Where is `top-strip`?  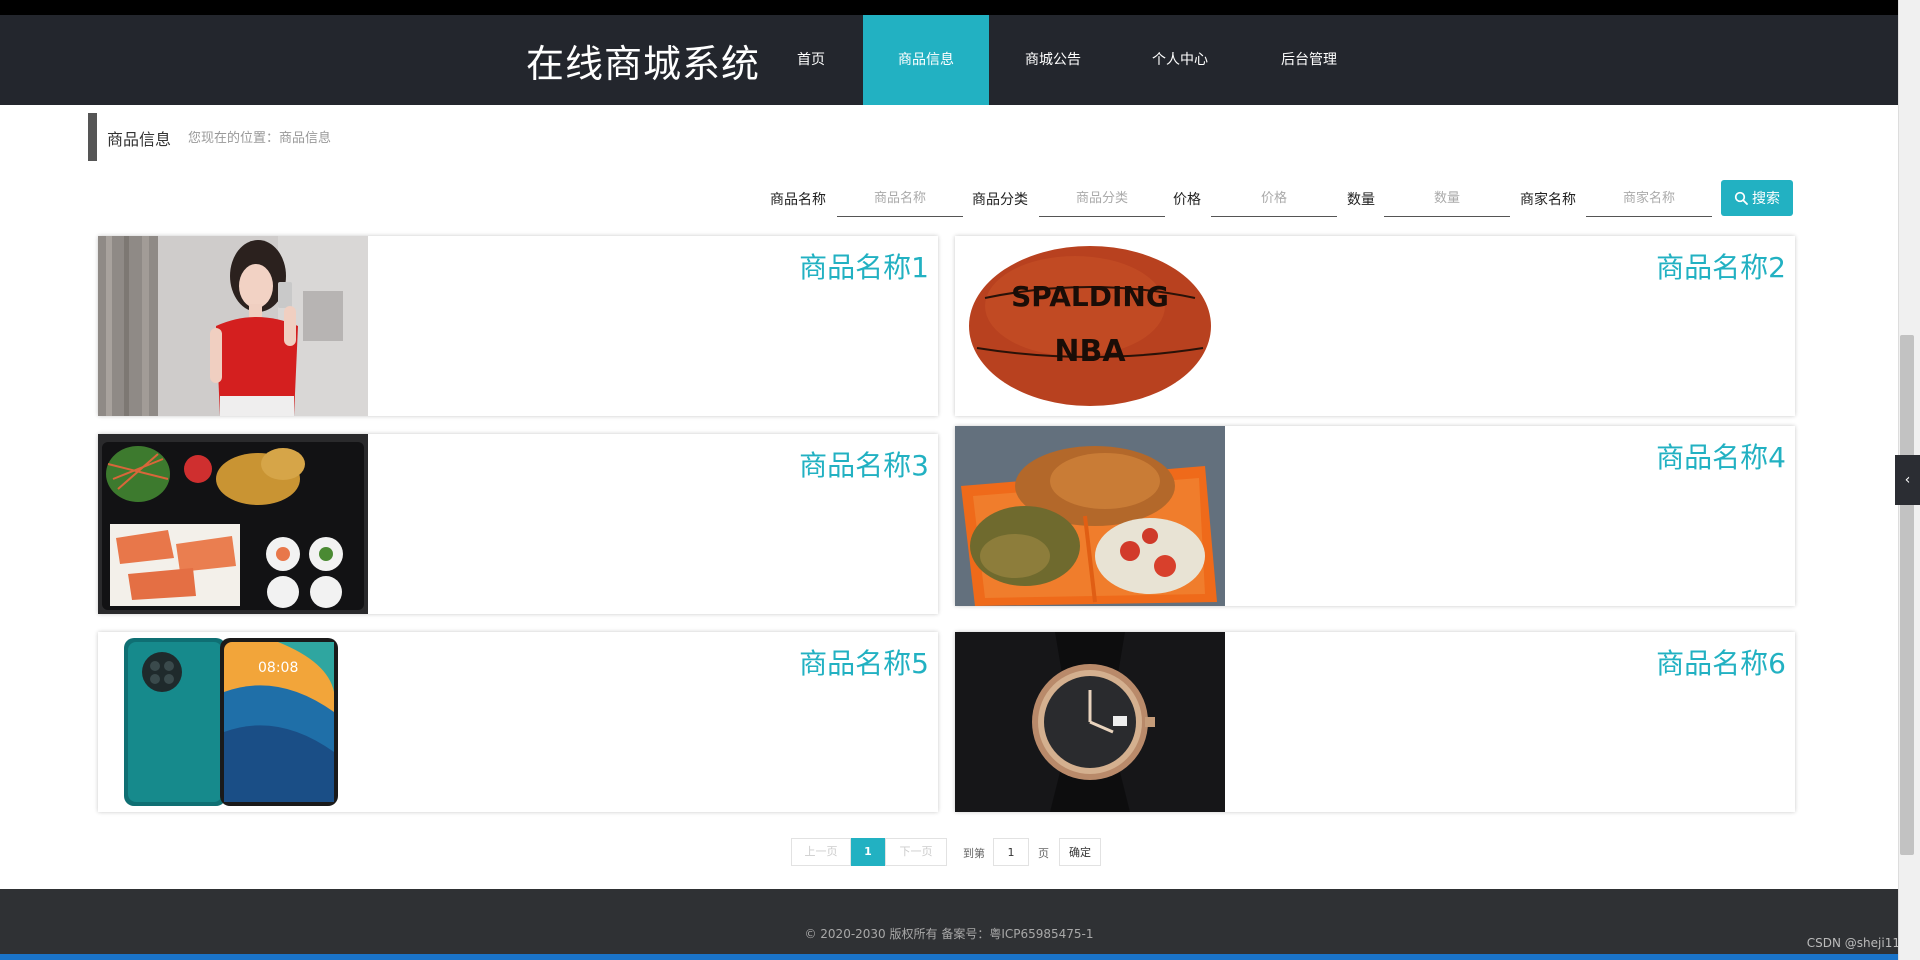
top-strip is located at coordinates (960, 7).